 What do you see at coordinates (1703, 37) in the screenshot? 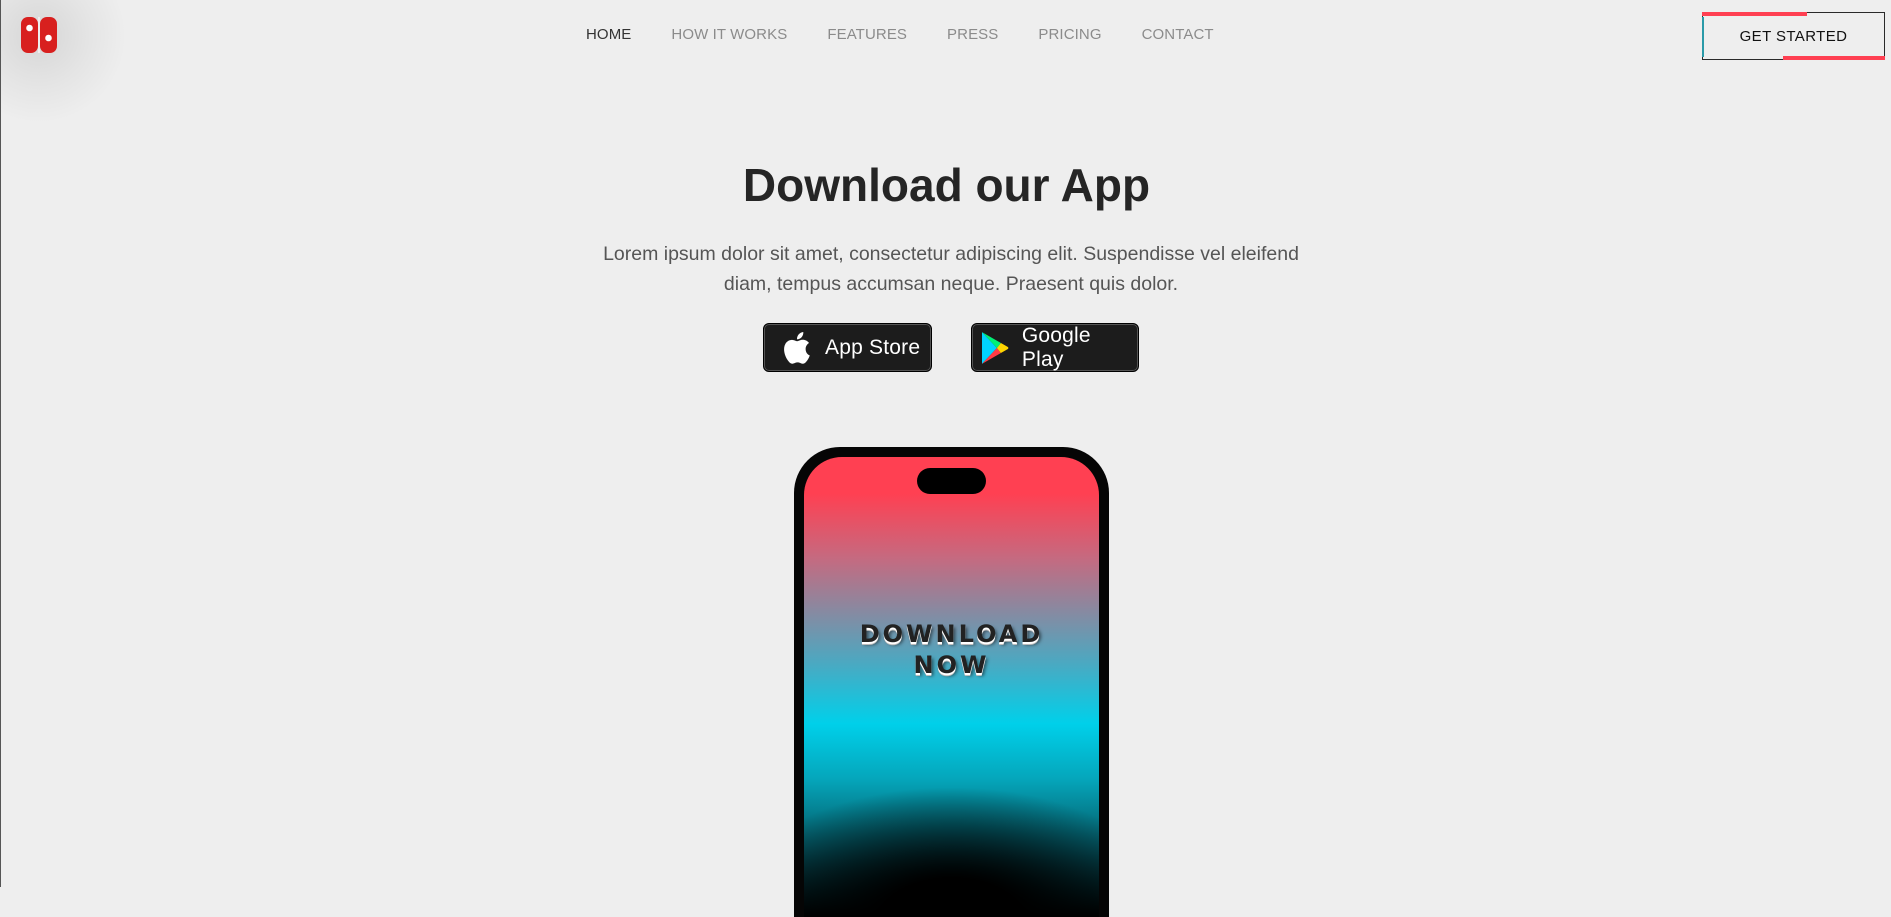
I see `cta-accent-left` at bounding box center [1703, 37].